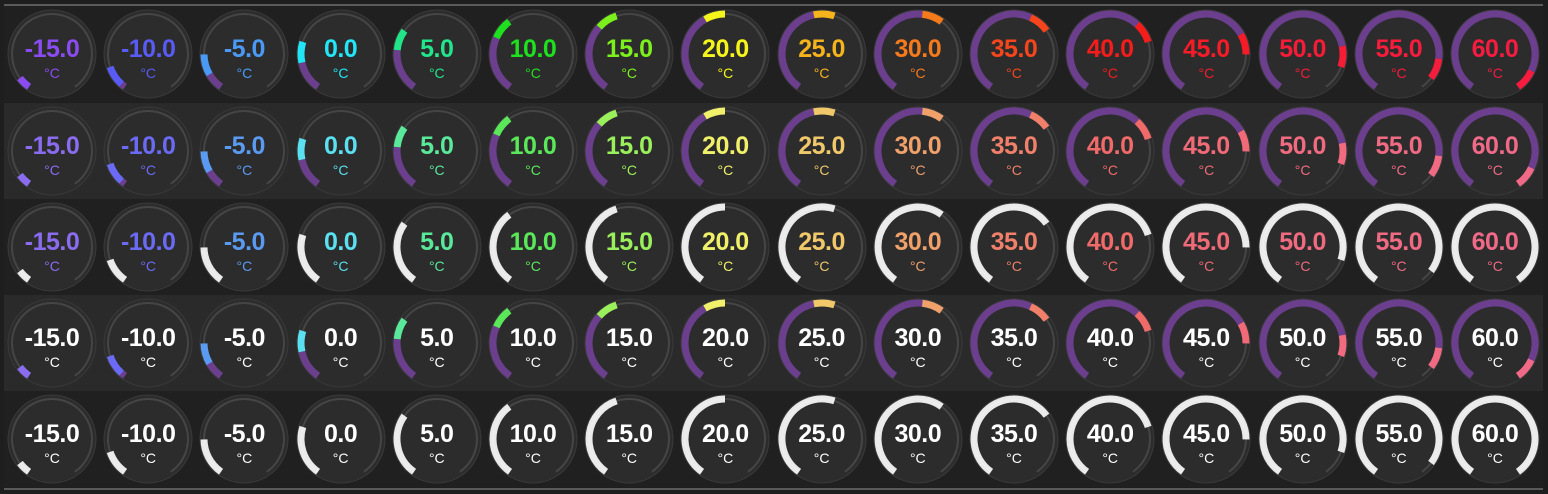 The height and width of the screenshot is (494, 1548). I want to click on temperature-gauge: 0.0 °C, so click(341, 54).